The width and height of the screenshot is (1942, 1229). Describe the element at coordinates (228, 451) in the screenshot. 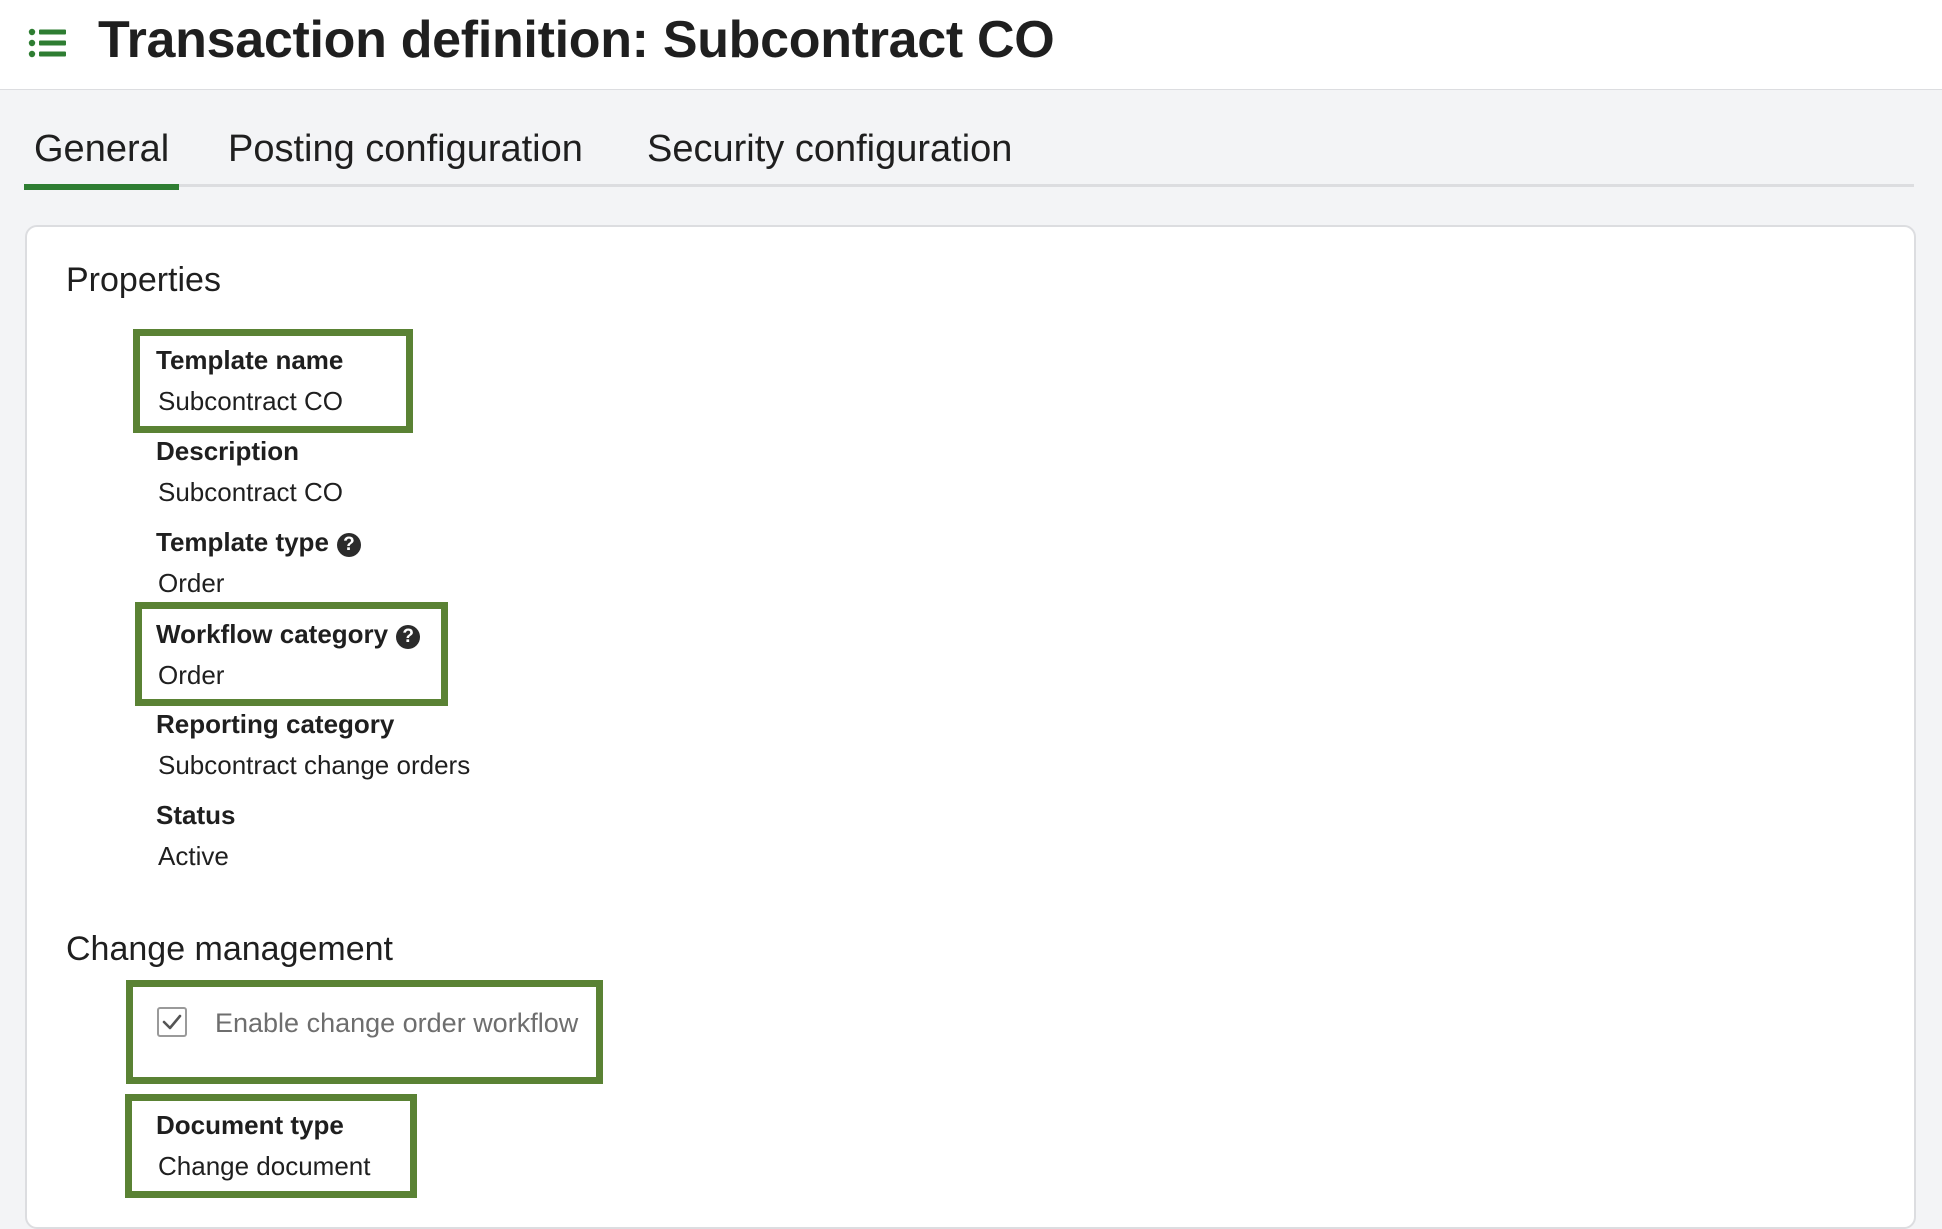

I see `description-label: Description` at that location.